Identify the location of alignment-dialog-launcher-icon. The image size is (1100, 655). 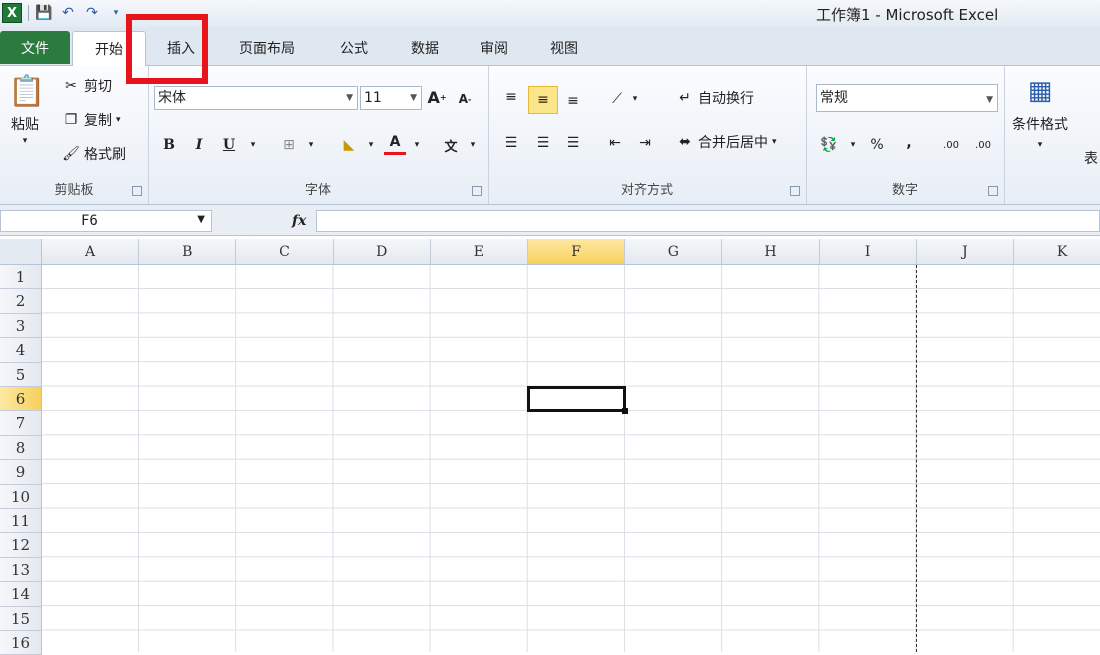
(795, 191).